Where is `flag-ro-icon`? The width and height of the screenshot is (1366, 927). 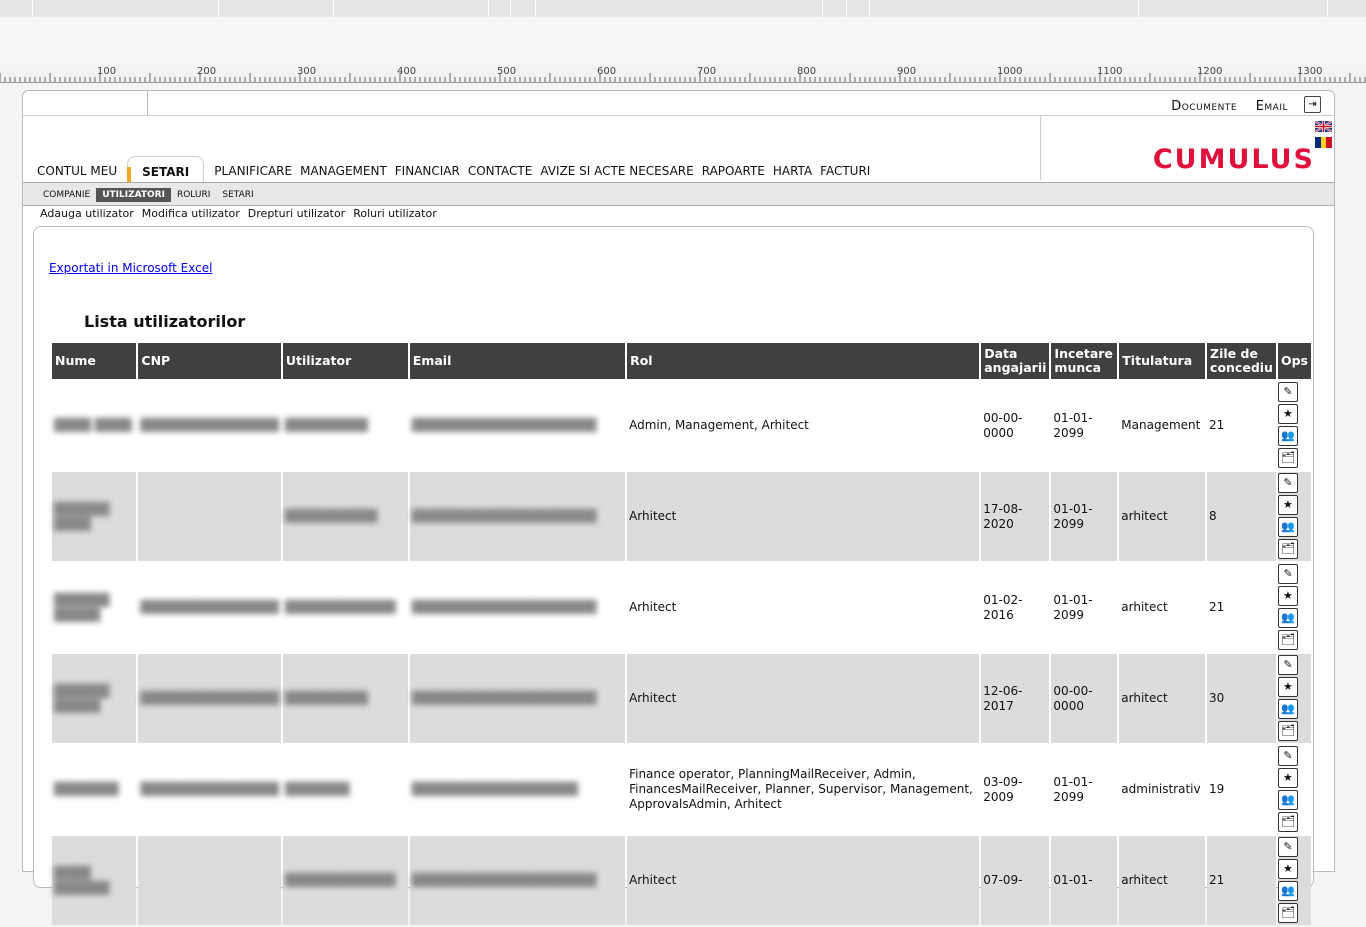
flag-ro-icon is located at coordinates (1324, 142).